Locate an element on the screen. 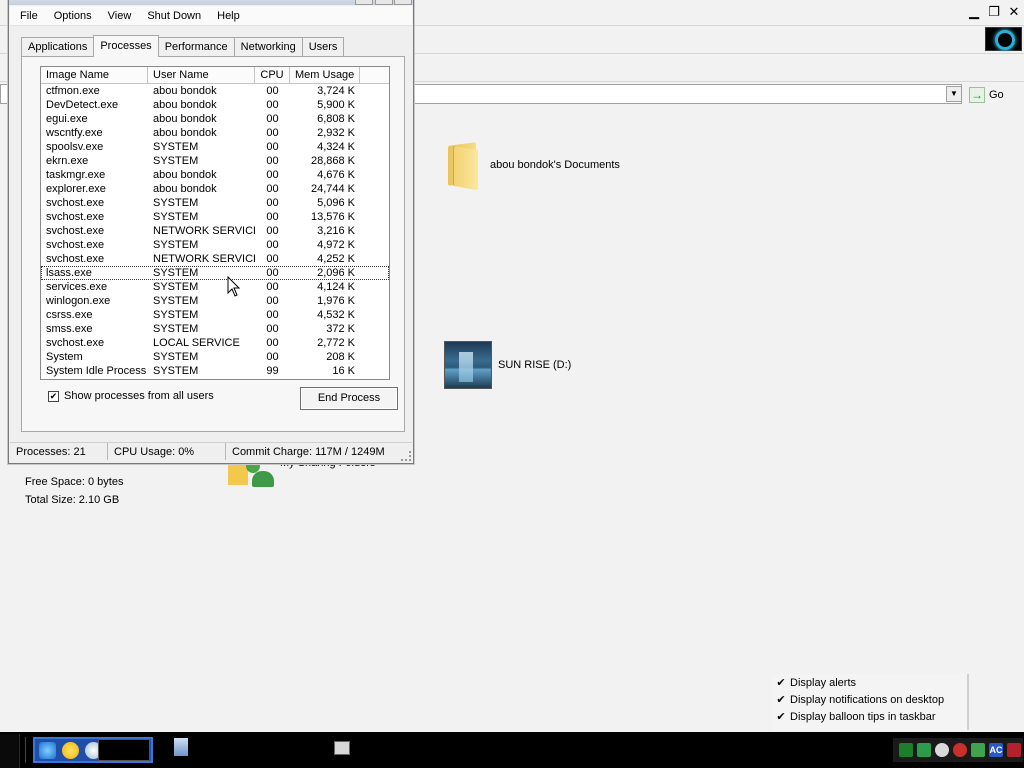  process-name-cell: winlogon.exe is located at coordinates (78, 301).